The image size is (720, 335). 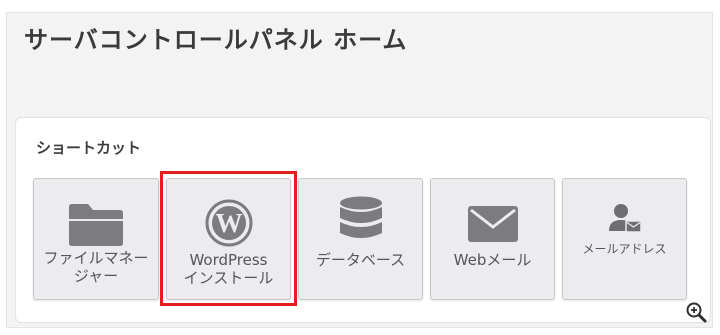 I want to click on mail-address-label: メールアドレス, so click(x=624, y=249).